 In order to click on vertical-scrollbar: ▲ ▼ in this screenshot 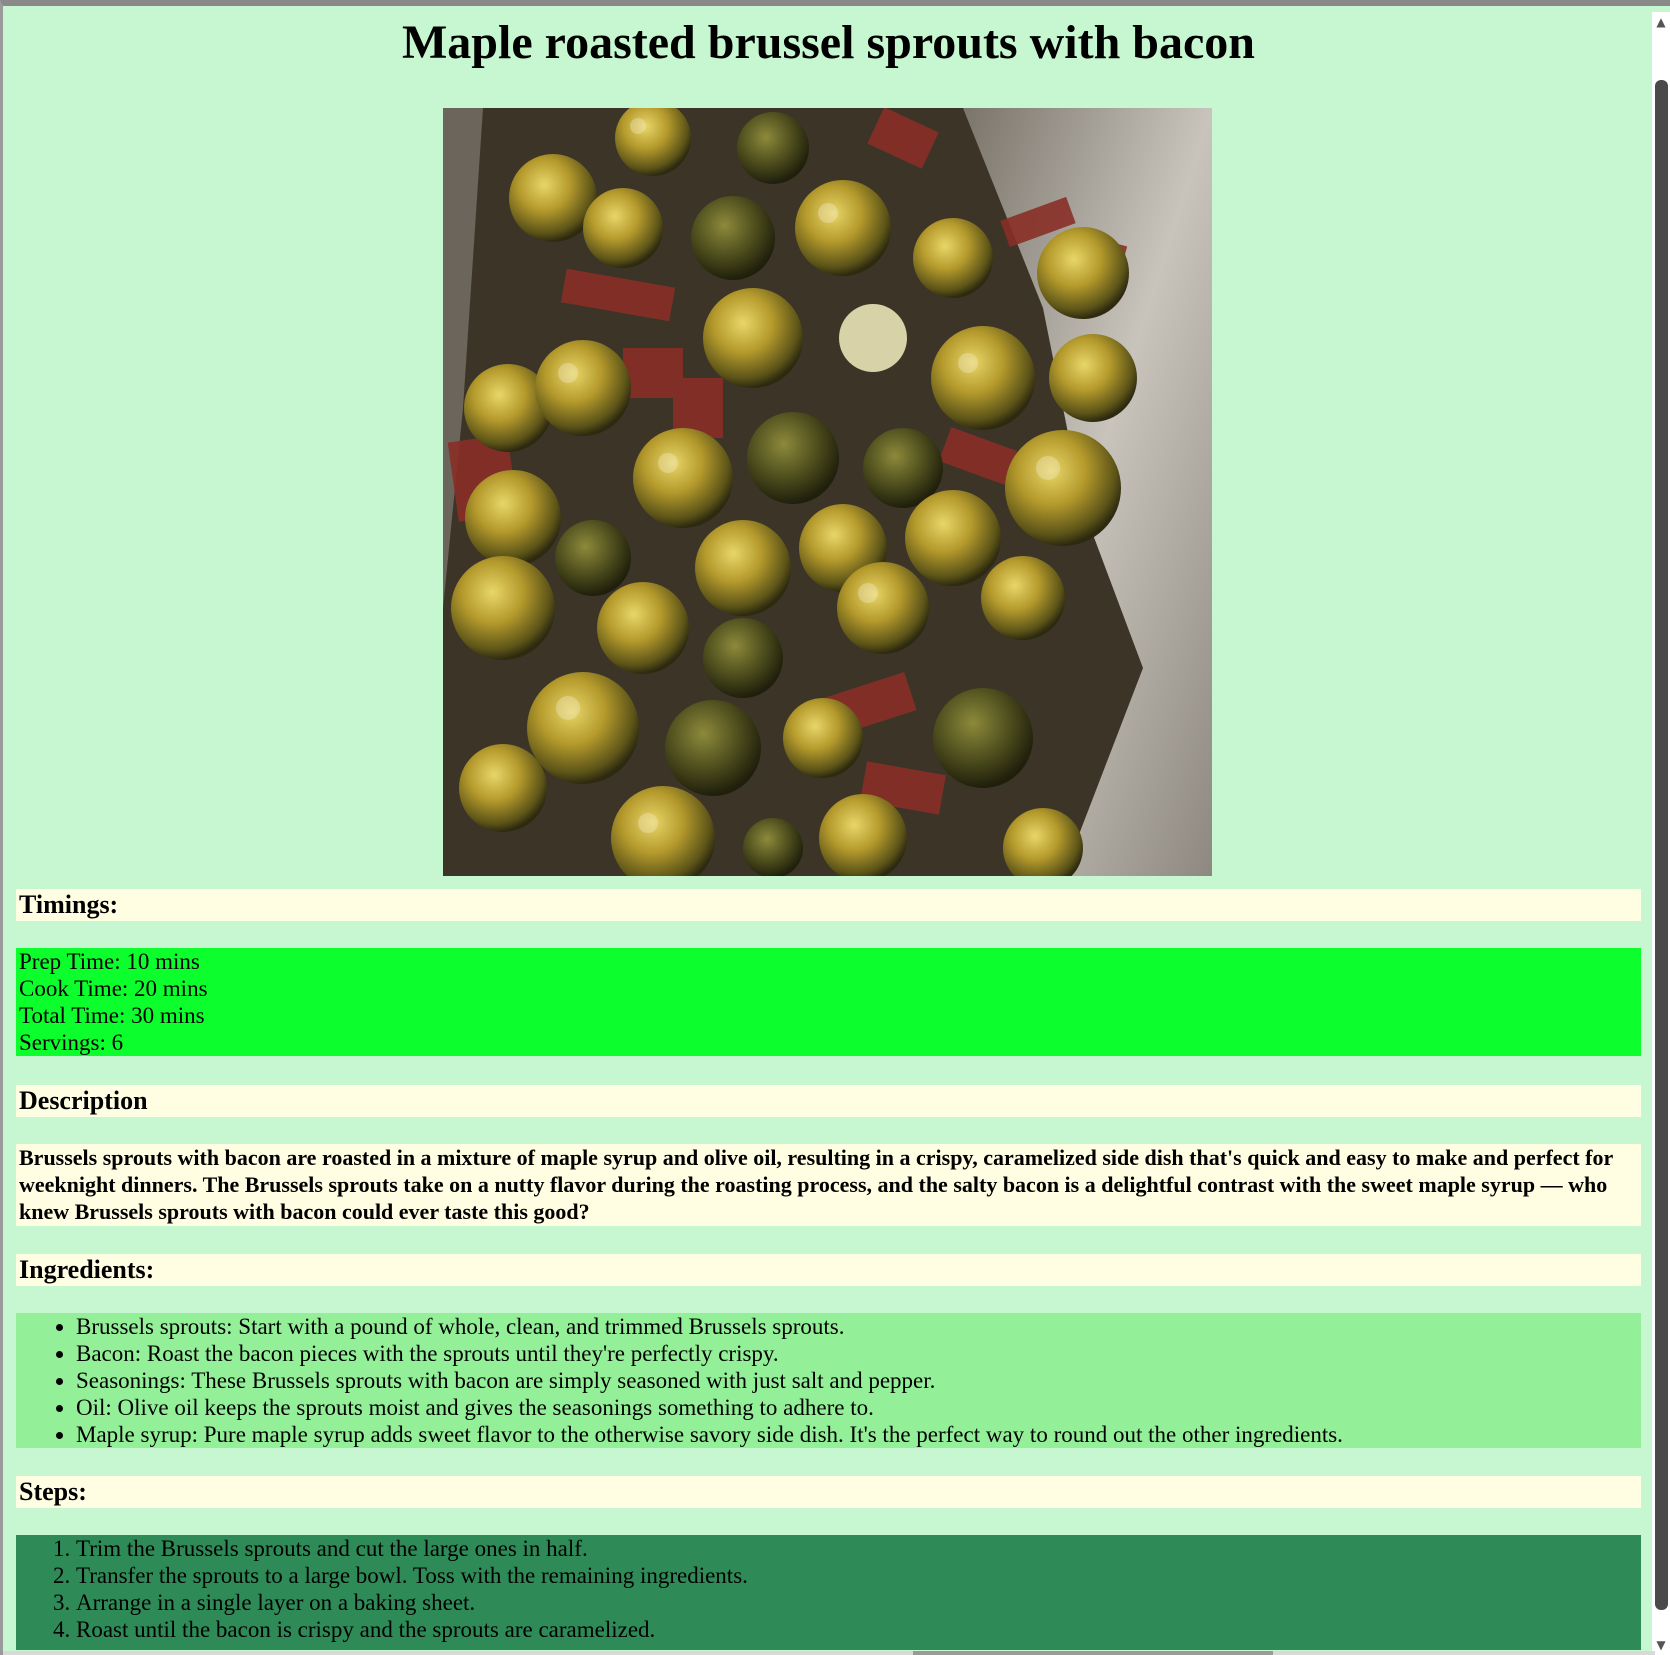, I will do `click(1661, 833)`.